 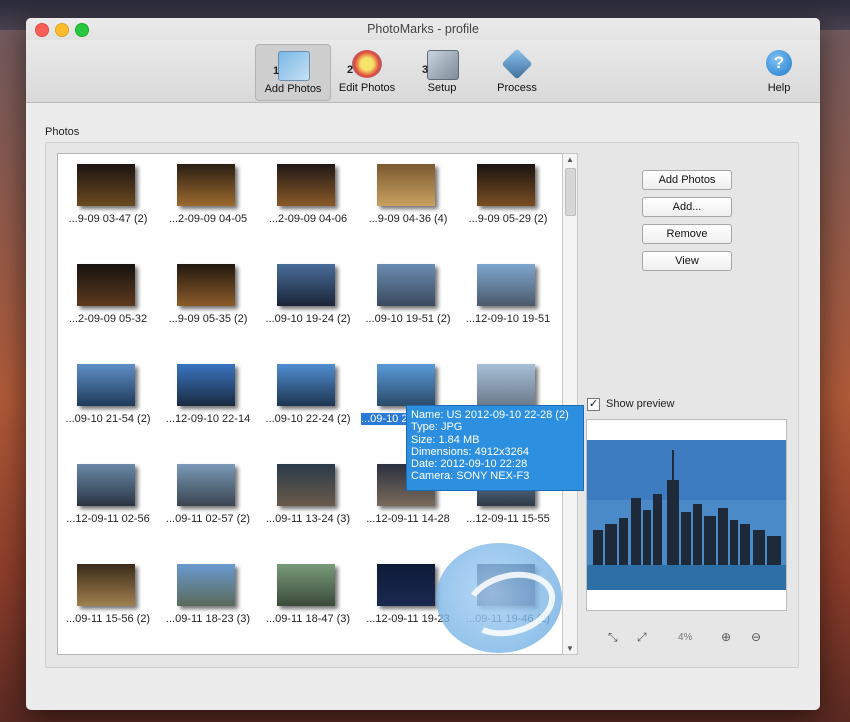 What do you see at coordinates (208, 219) in the screenshot?
I see `photo-caption: ...2-09-09 04-05` at bounding box center [208, 219].